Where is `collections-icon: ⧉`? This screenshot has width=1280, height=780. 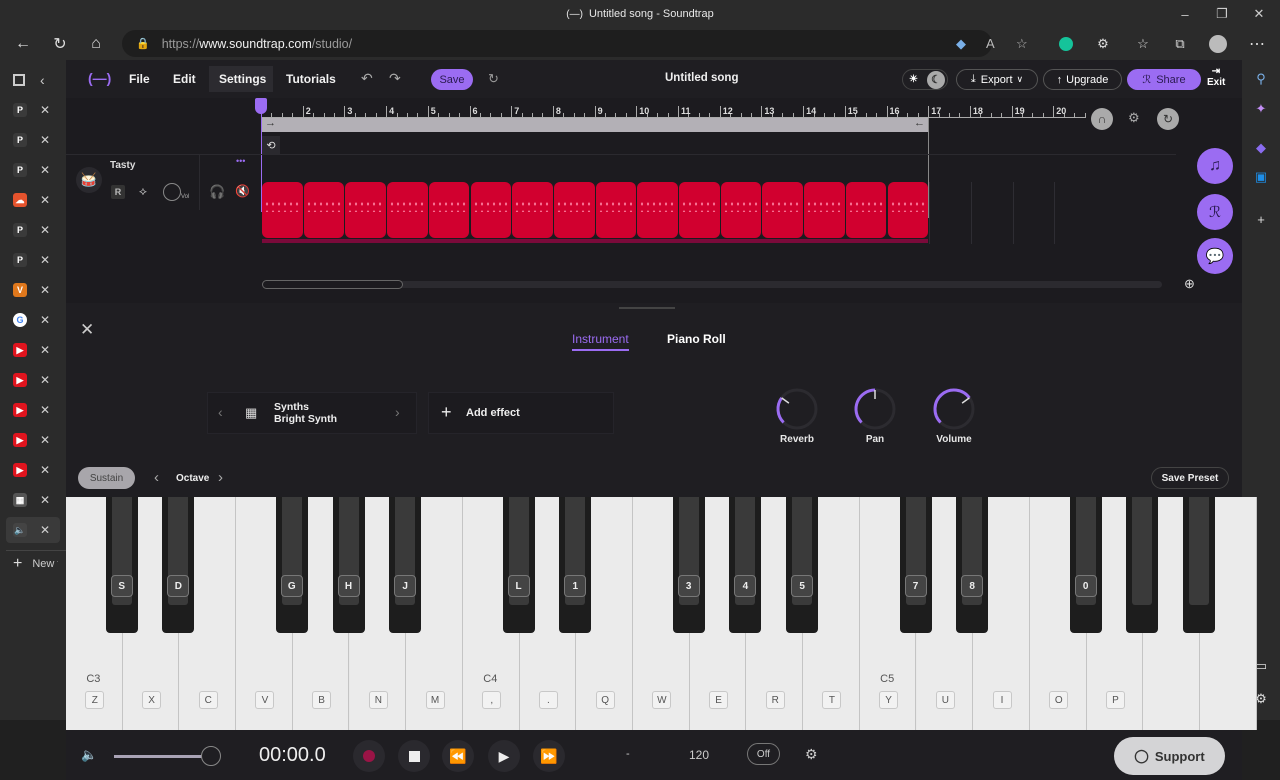 collections-icon: ⧉ is located at coordinates (1180, 44).